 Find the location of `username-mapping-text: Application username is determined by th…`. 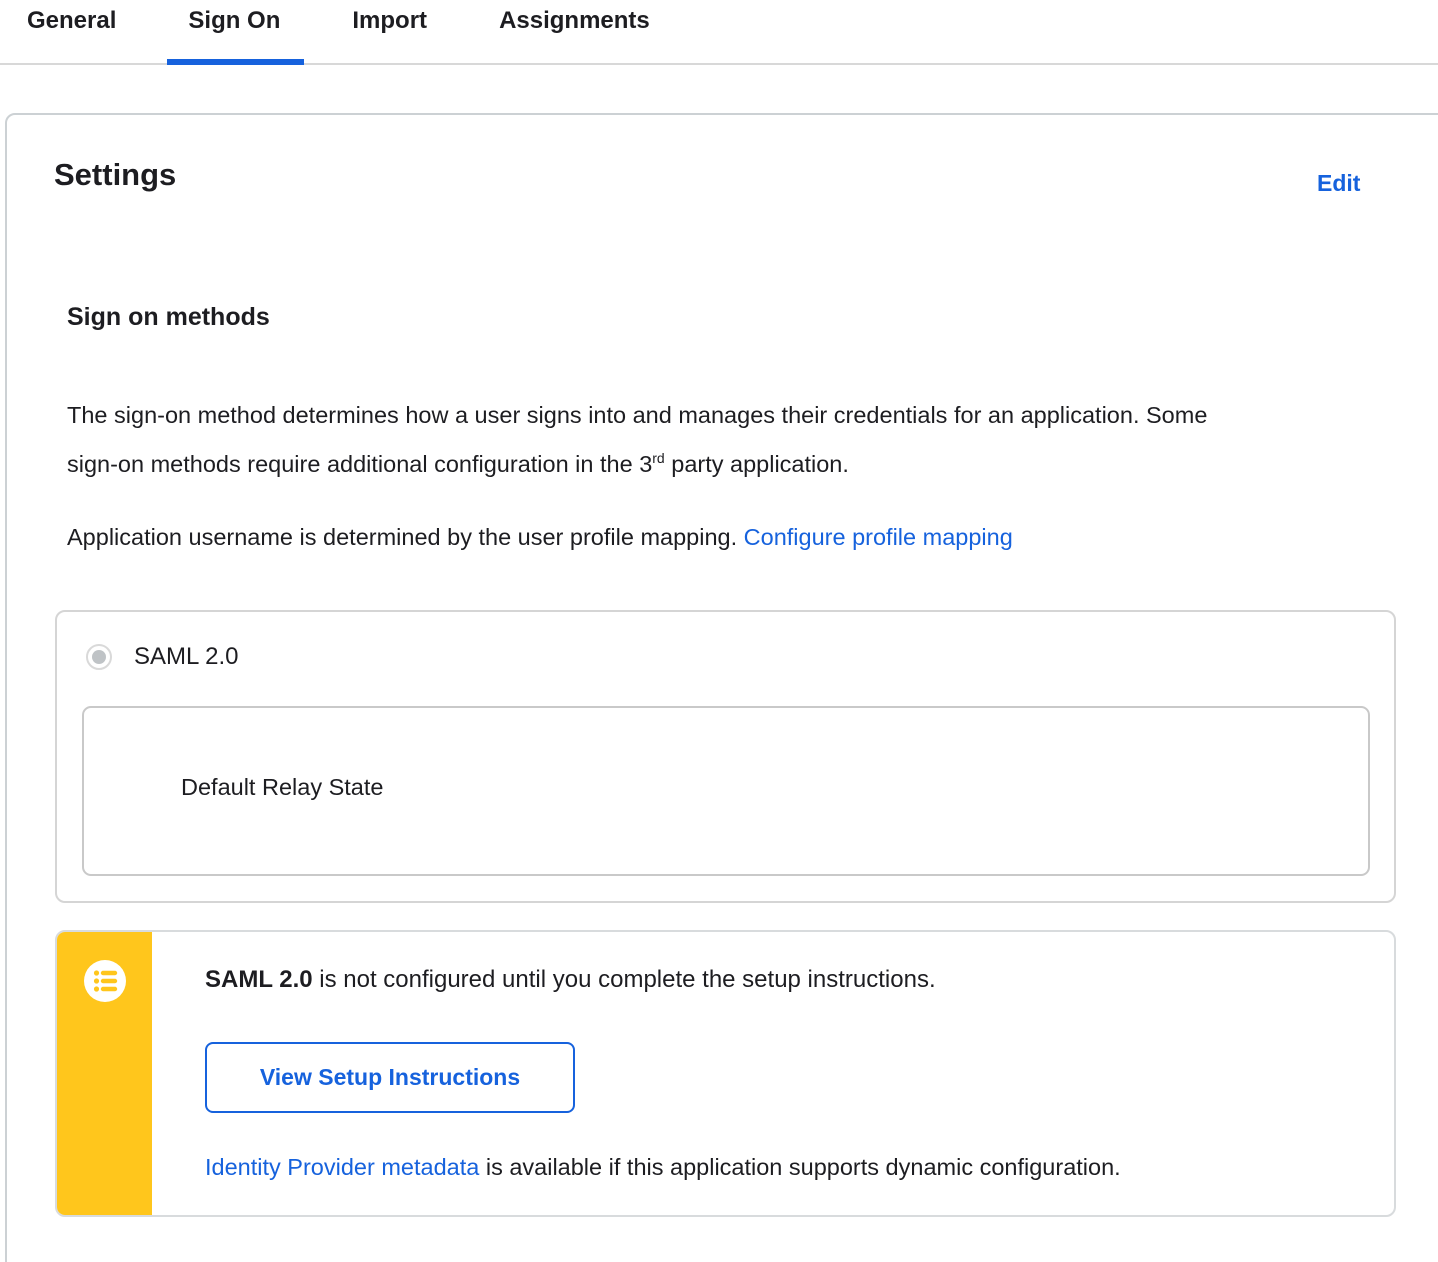

username-mapping-text: Application username is determined by th… is located at coordinates (405, 537).